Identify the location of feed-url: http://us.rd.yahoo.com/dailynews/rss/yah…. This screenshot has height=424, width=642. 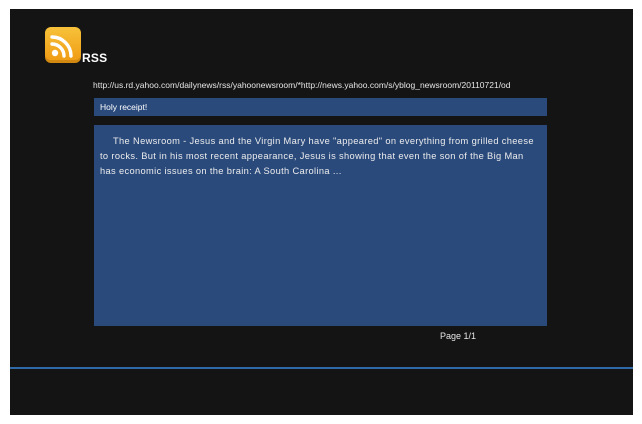
(302, 85).